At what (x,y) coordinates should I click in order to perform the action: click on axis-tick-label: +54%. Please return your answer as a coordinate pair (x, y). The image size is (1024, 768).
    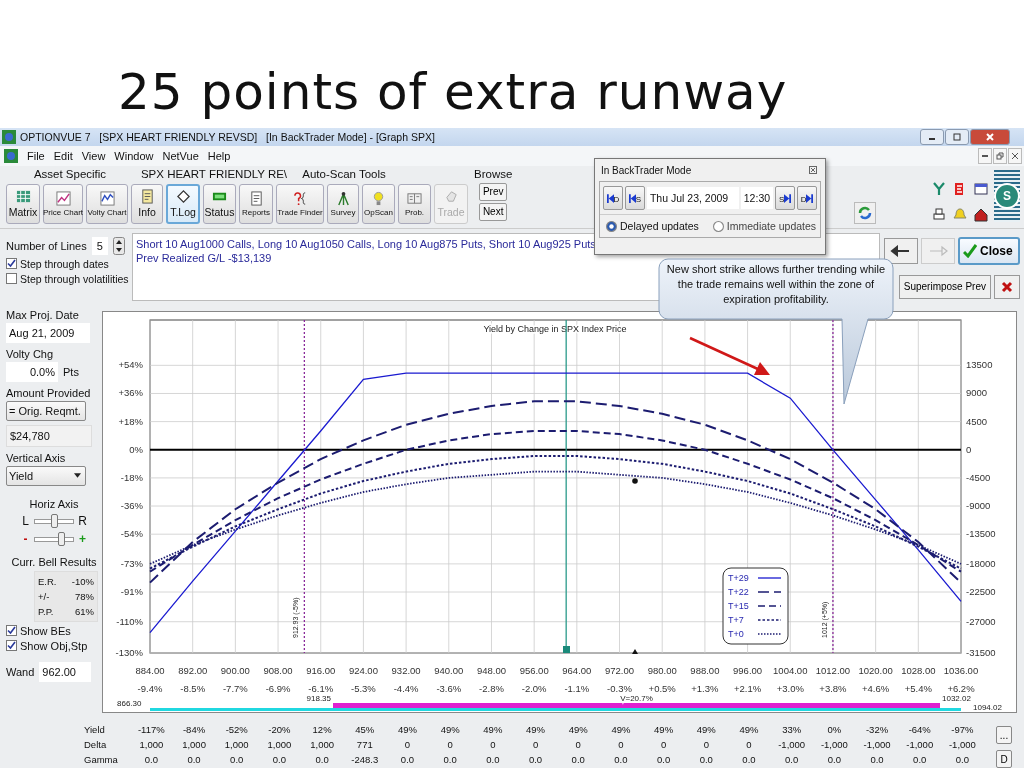
    Looking at the image, I should click on (130, 365).